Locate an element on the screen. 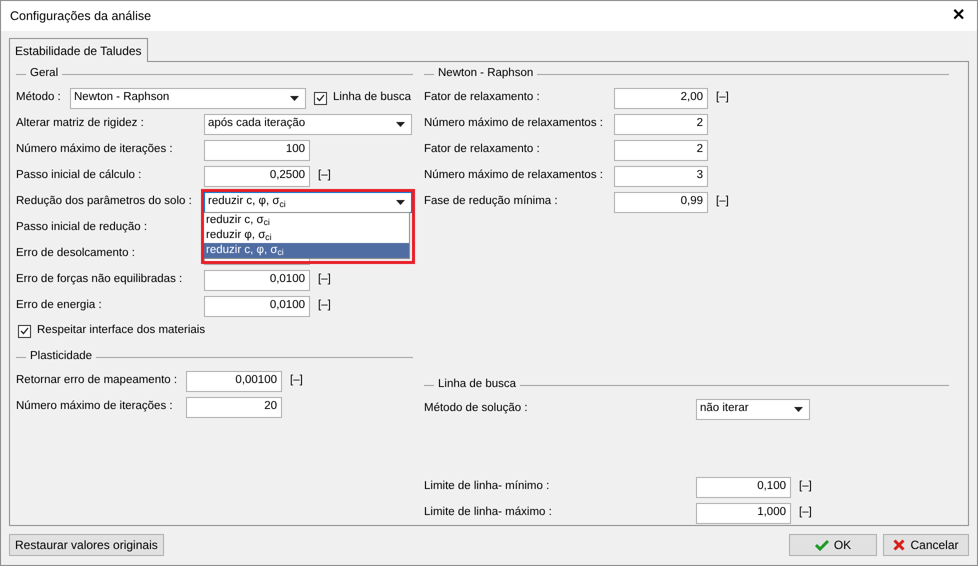 This screenshot has width=978, height=566. x-icon is located at coordinates (899, 545).